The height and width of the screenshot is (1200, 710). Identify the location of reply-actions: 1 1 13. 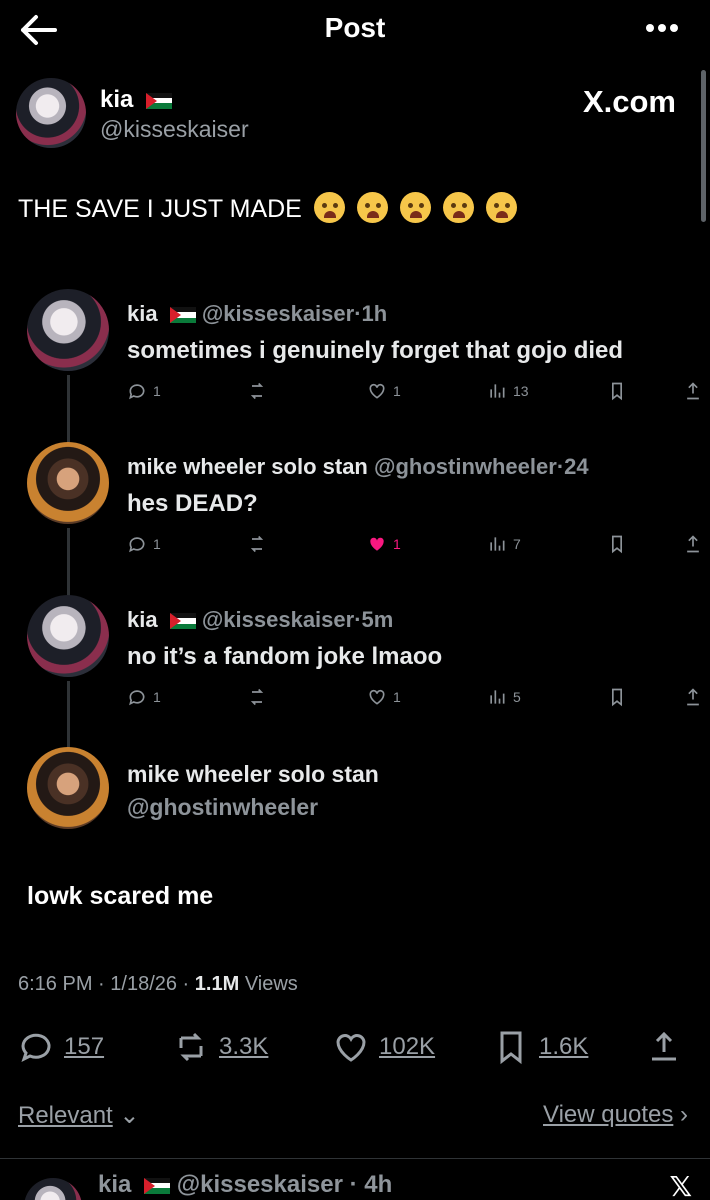
(417, 395).